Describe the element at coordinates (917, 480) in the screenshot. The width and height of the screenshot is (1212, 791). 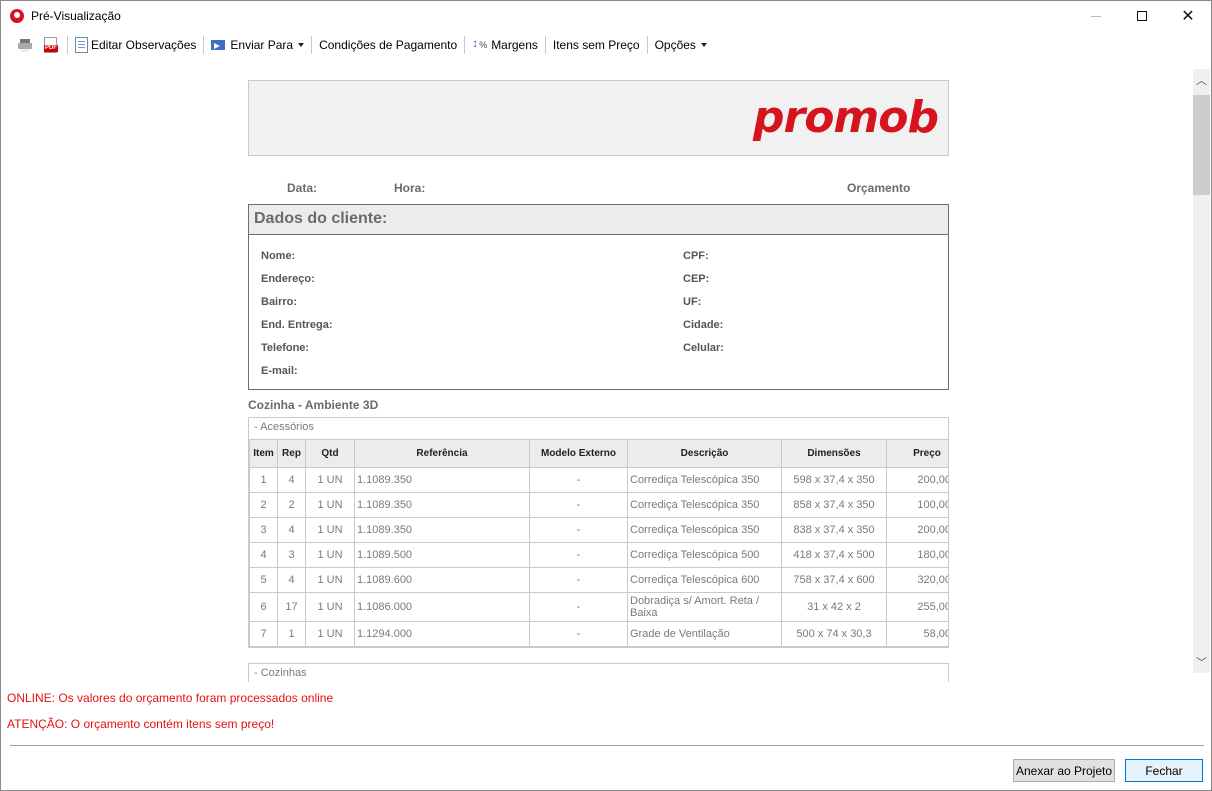
I see `cell-price: 200,00` at that location.